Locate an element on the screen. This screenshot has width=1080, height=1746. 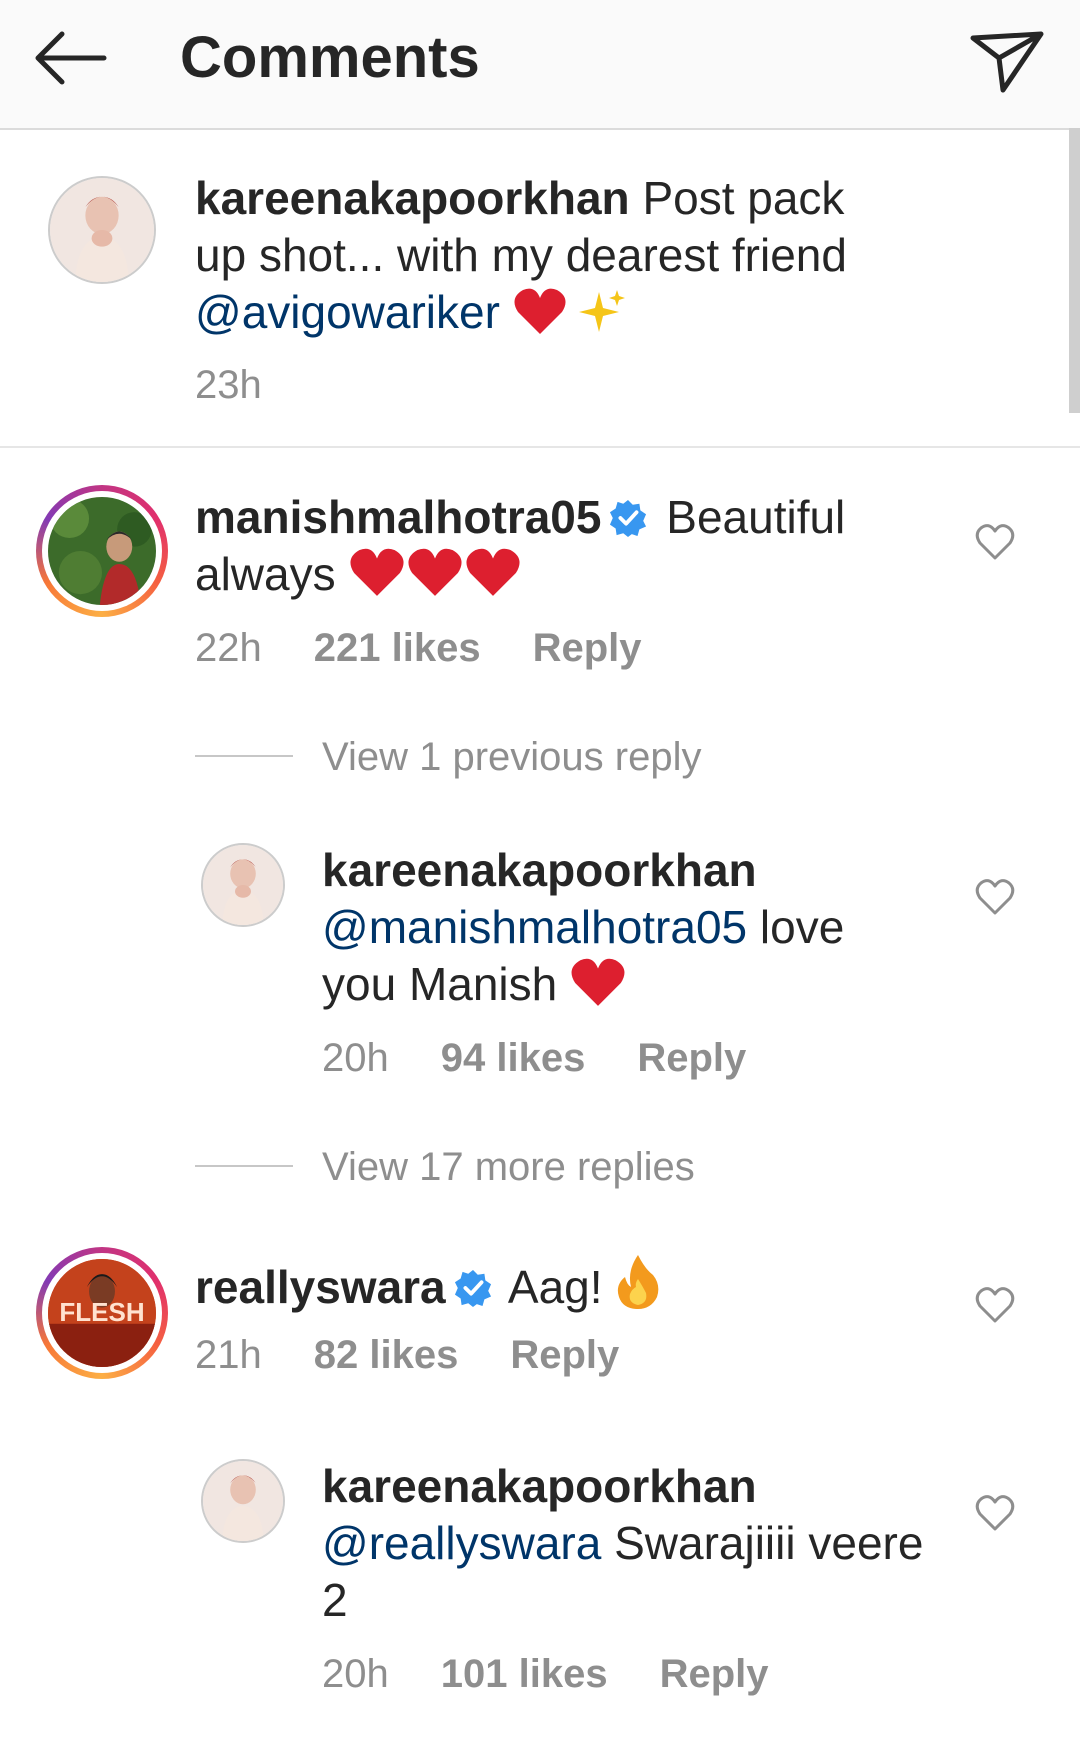
caption-text-part: up shot... with my dearest friend is located at coordinates (521, 255).